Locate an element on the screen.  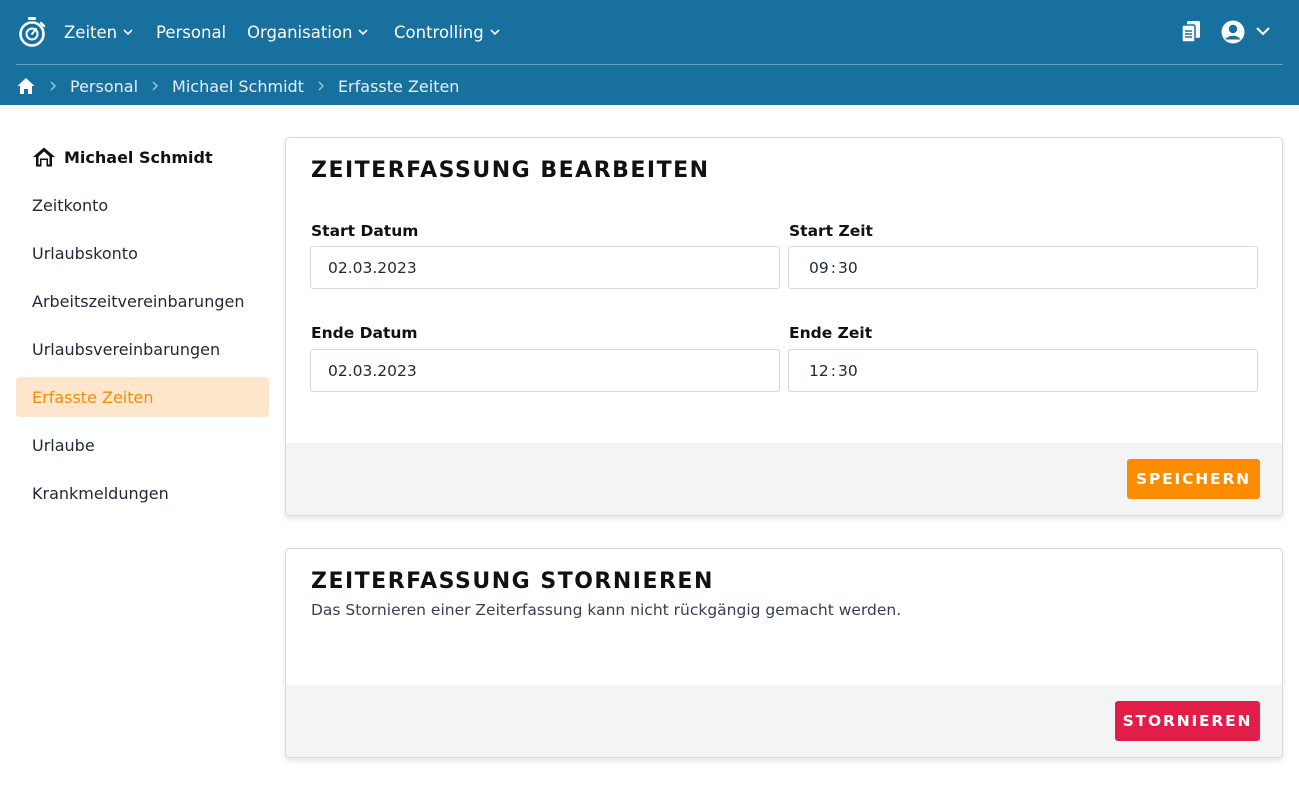
nav-personal: Personal is located at coordinates (191, 32).